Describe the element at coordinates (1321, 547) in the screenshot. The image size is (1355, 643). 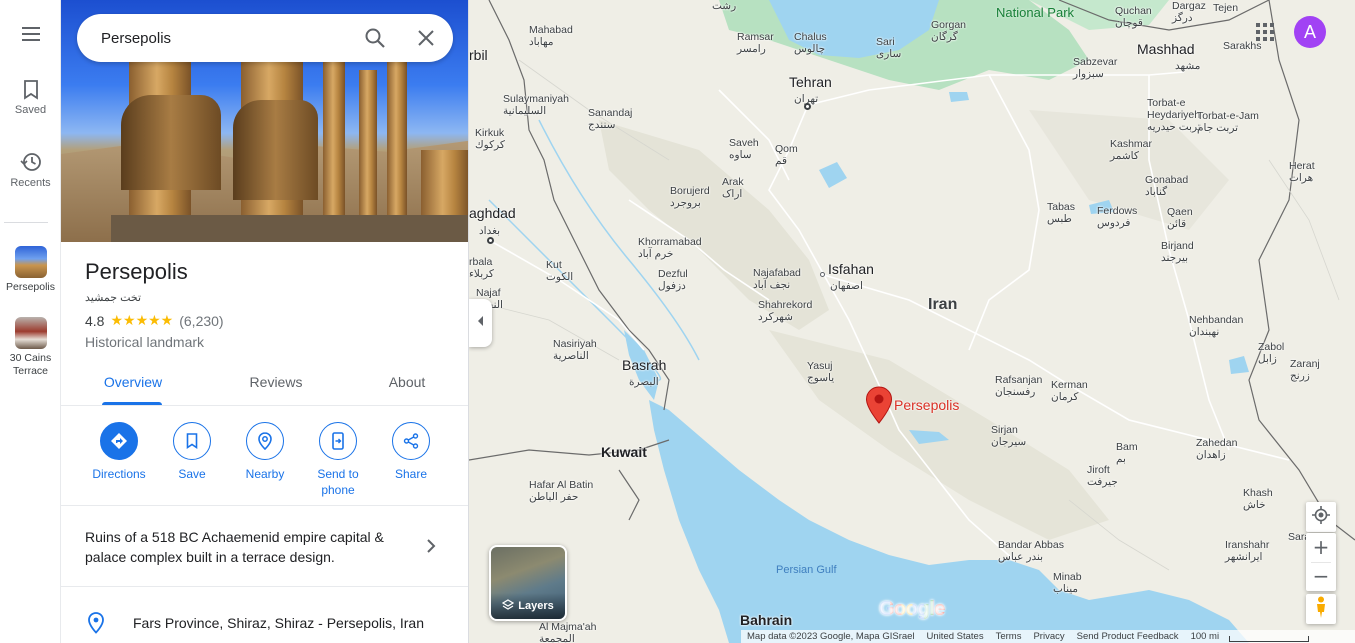
I see `zoom-in-button: +` at that location.